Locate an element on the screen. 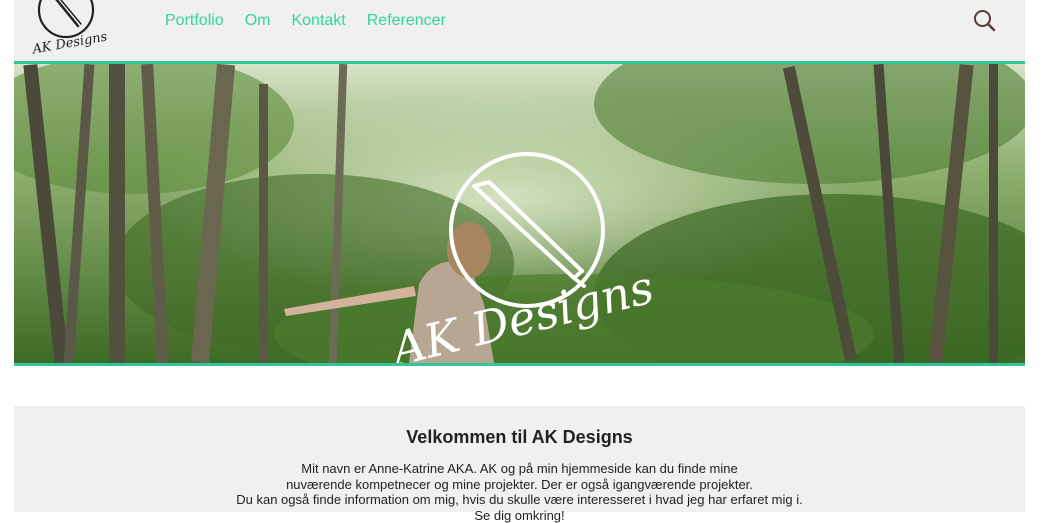 The image size is (1055, 523). welcome-title: Velkommen til AK Designs is located at coordinates (519, 427).